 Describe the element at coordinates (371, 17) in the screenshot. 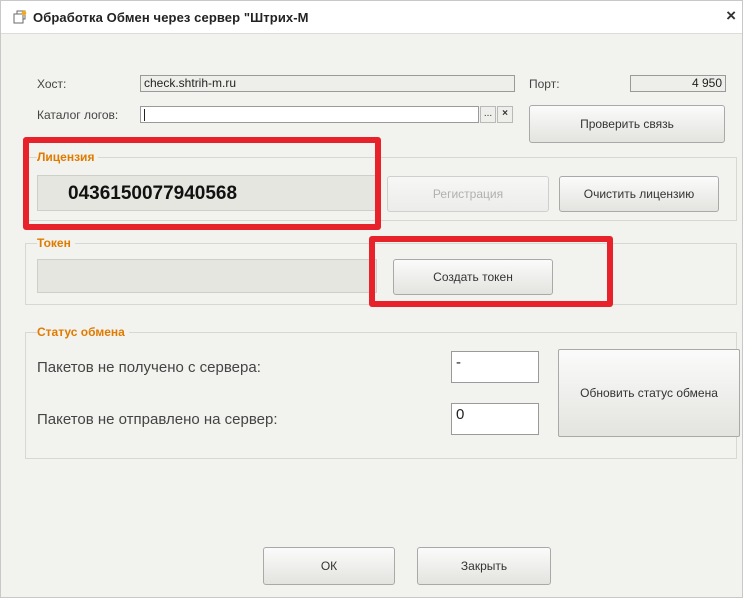

I see `title-bar: Обработка Обмен через сервер "Штрих-М ×` at that location.